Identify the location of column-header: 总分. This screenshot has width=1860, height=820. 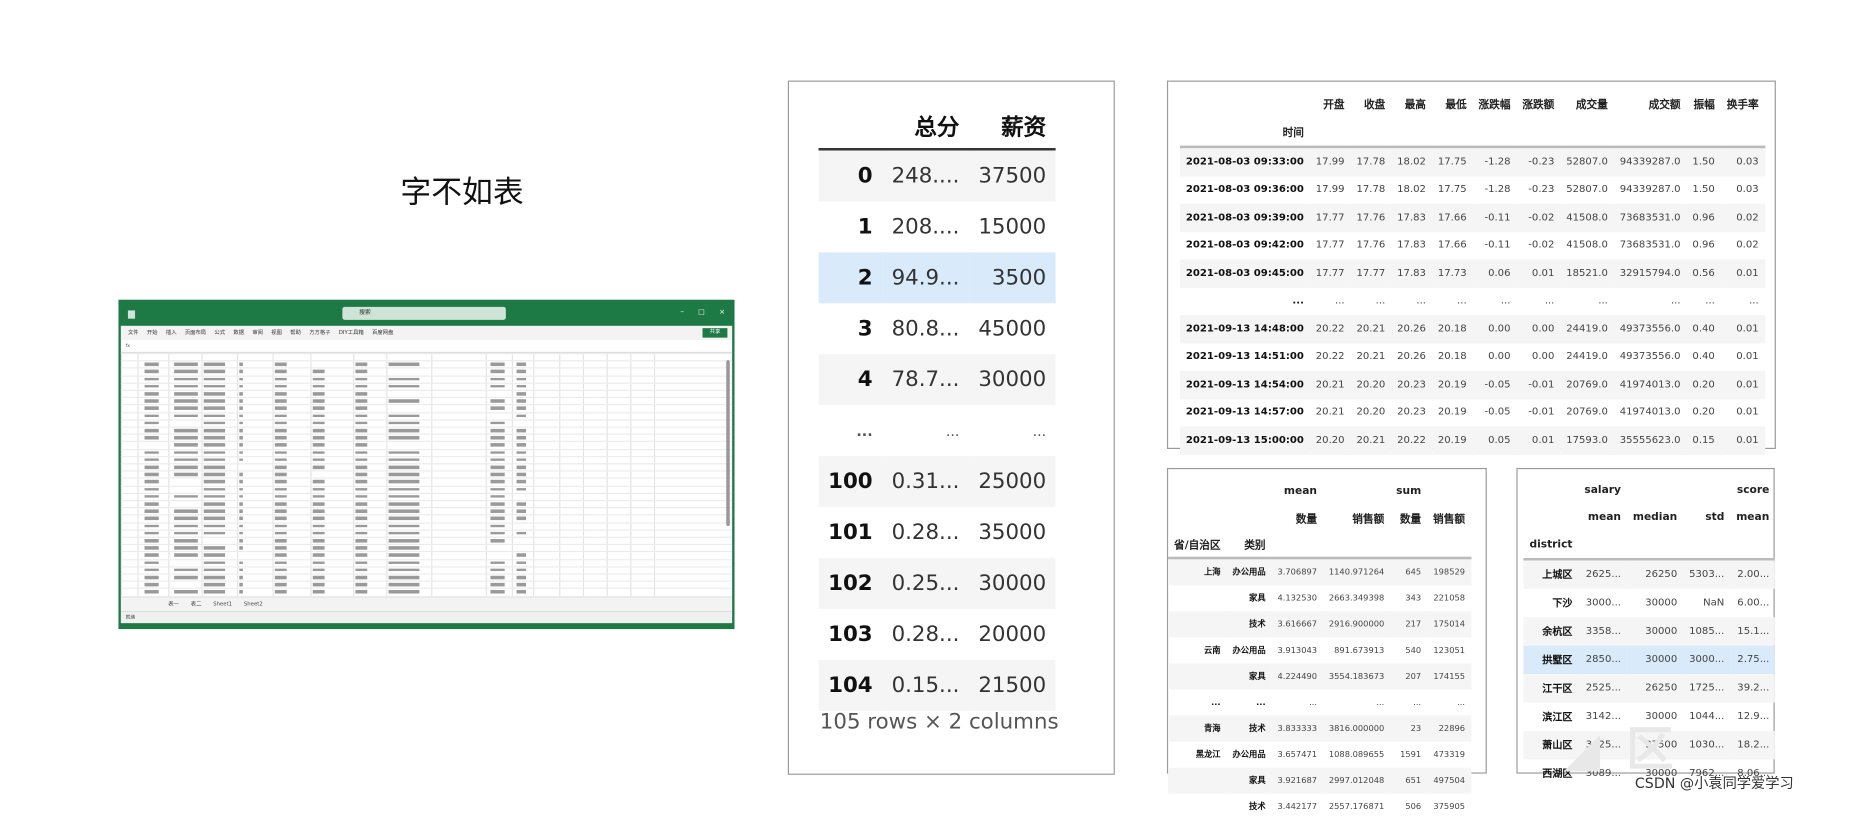
(925, 126).